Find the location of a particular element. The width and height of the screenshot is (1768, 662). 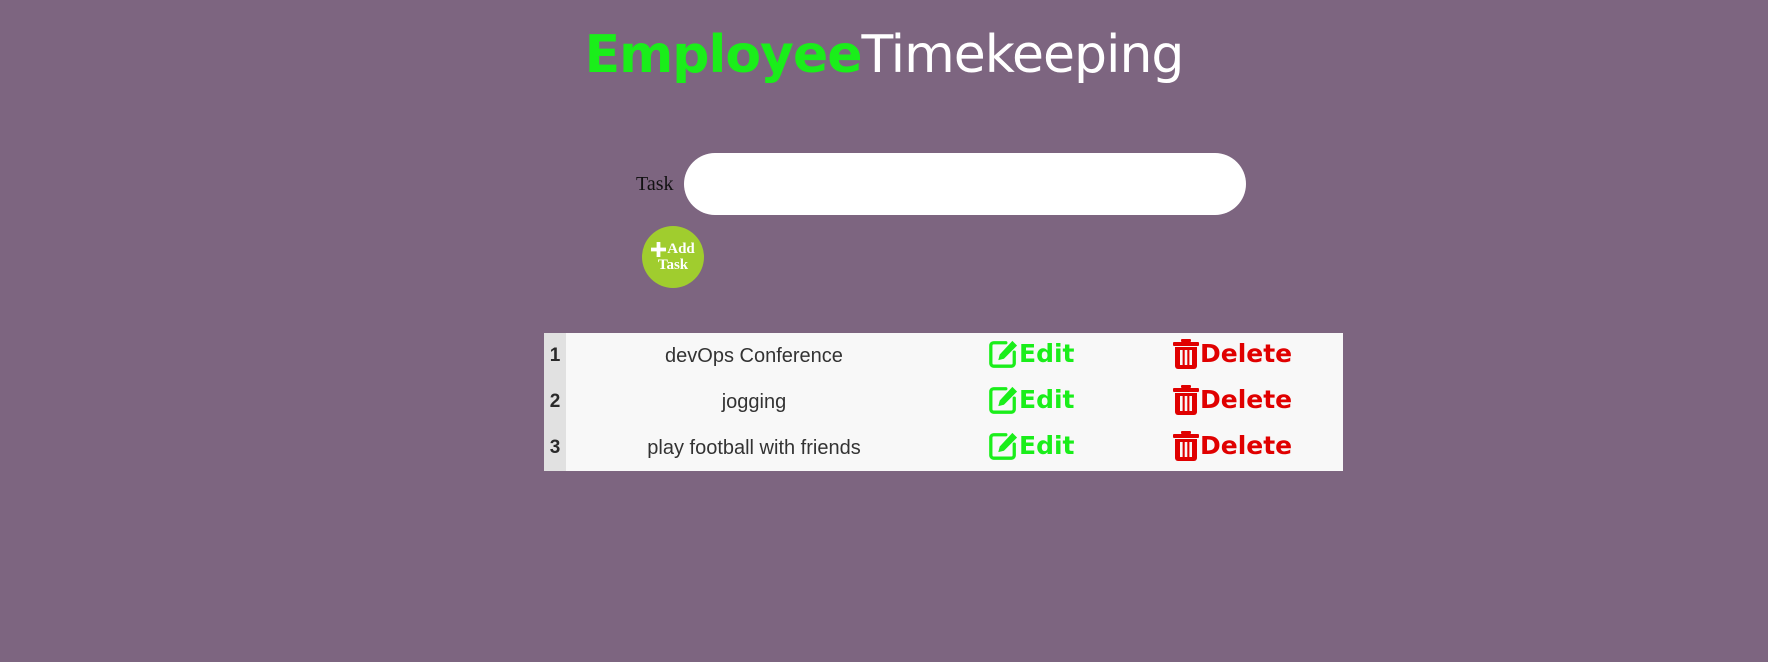

task-name: devOps Conference is located at coordinates (754, 355).